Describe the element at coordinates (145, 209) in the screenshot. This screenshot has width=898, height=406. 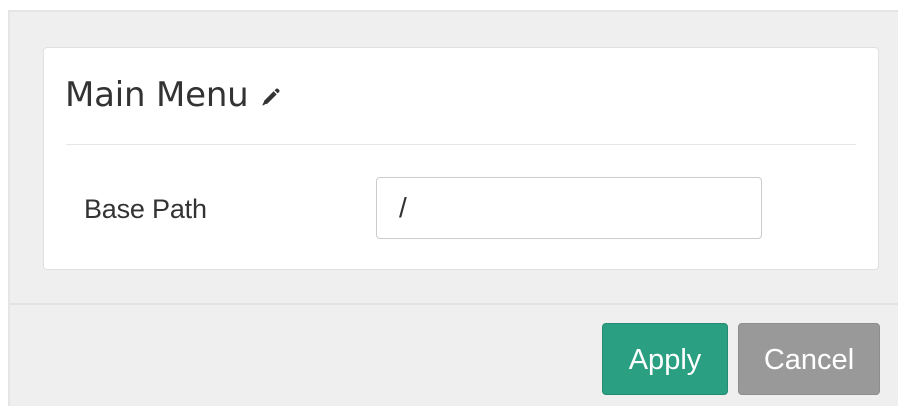
I see `base-path-label: Base Path` at that location.